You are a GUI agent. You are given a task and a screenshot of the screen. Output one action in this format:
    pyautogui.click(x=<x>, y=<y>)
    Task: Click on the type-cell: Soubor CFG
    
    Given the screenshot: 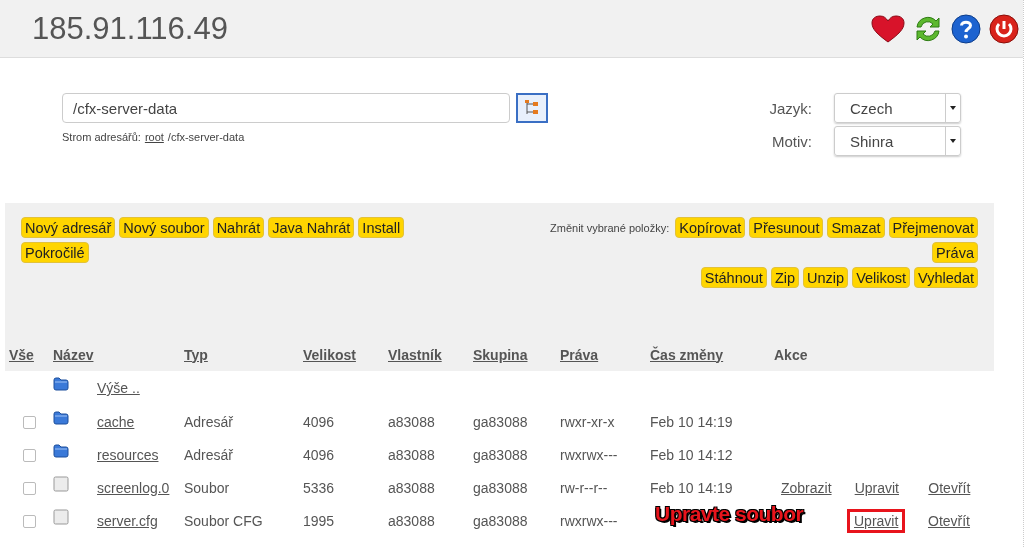 What is the action you would take?
    pyautogui.click(x=223, y=520)
    